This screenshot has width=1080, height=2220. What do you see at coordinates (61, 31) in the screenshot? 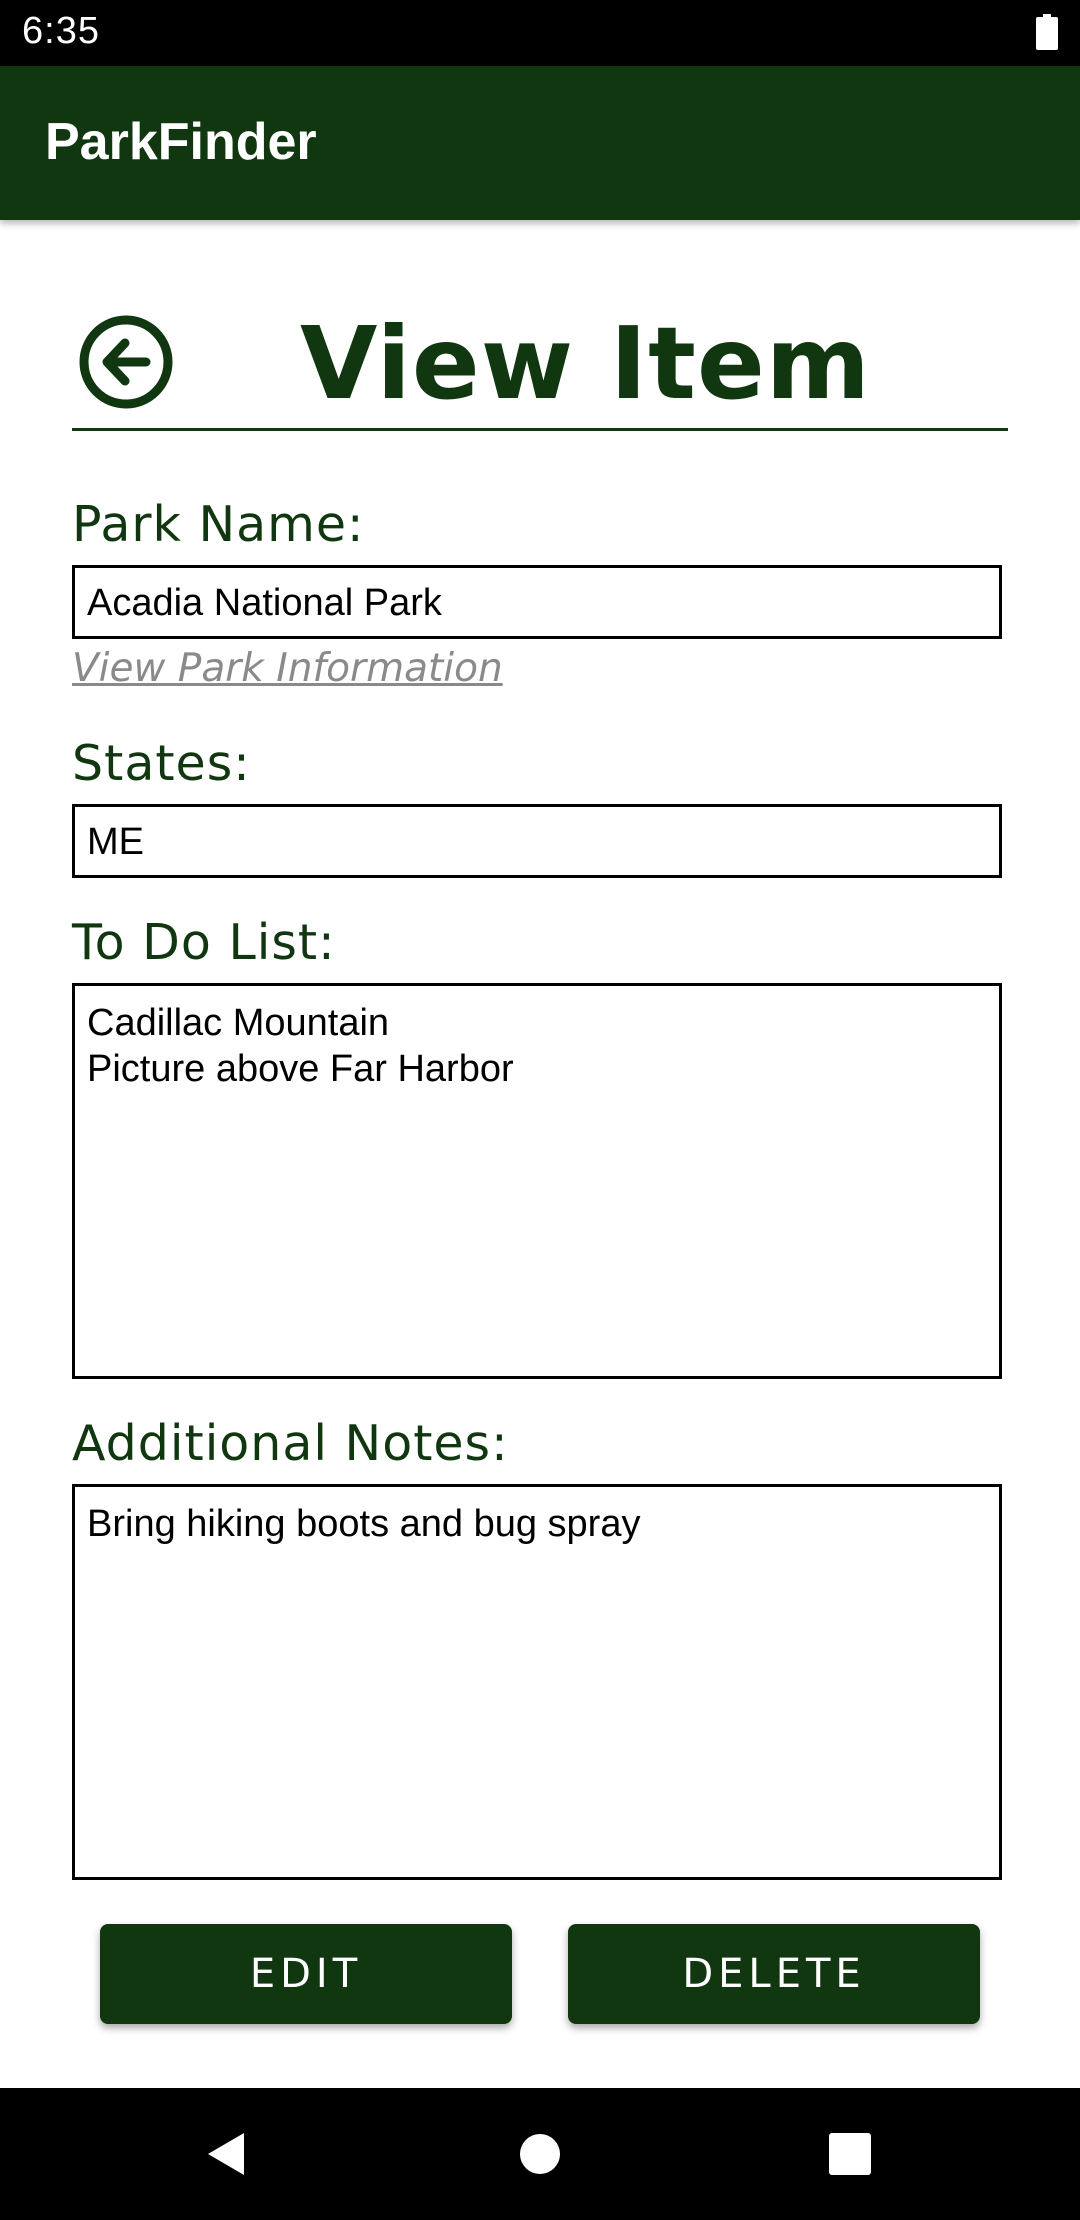
I see `status-time: 6:35` at bounding box center [61, 31].